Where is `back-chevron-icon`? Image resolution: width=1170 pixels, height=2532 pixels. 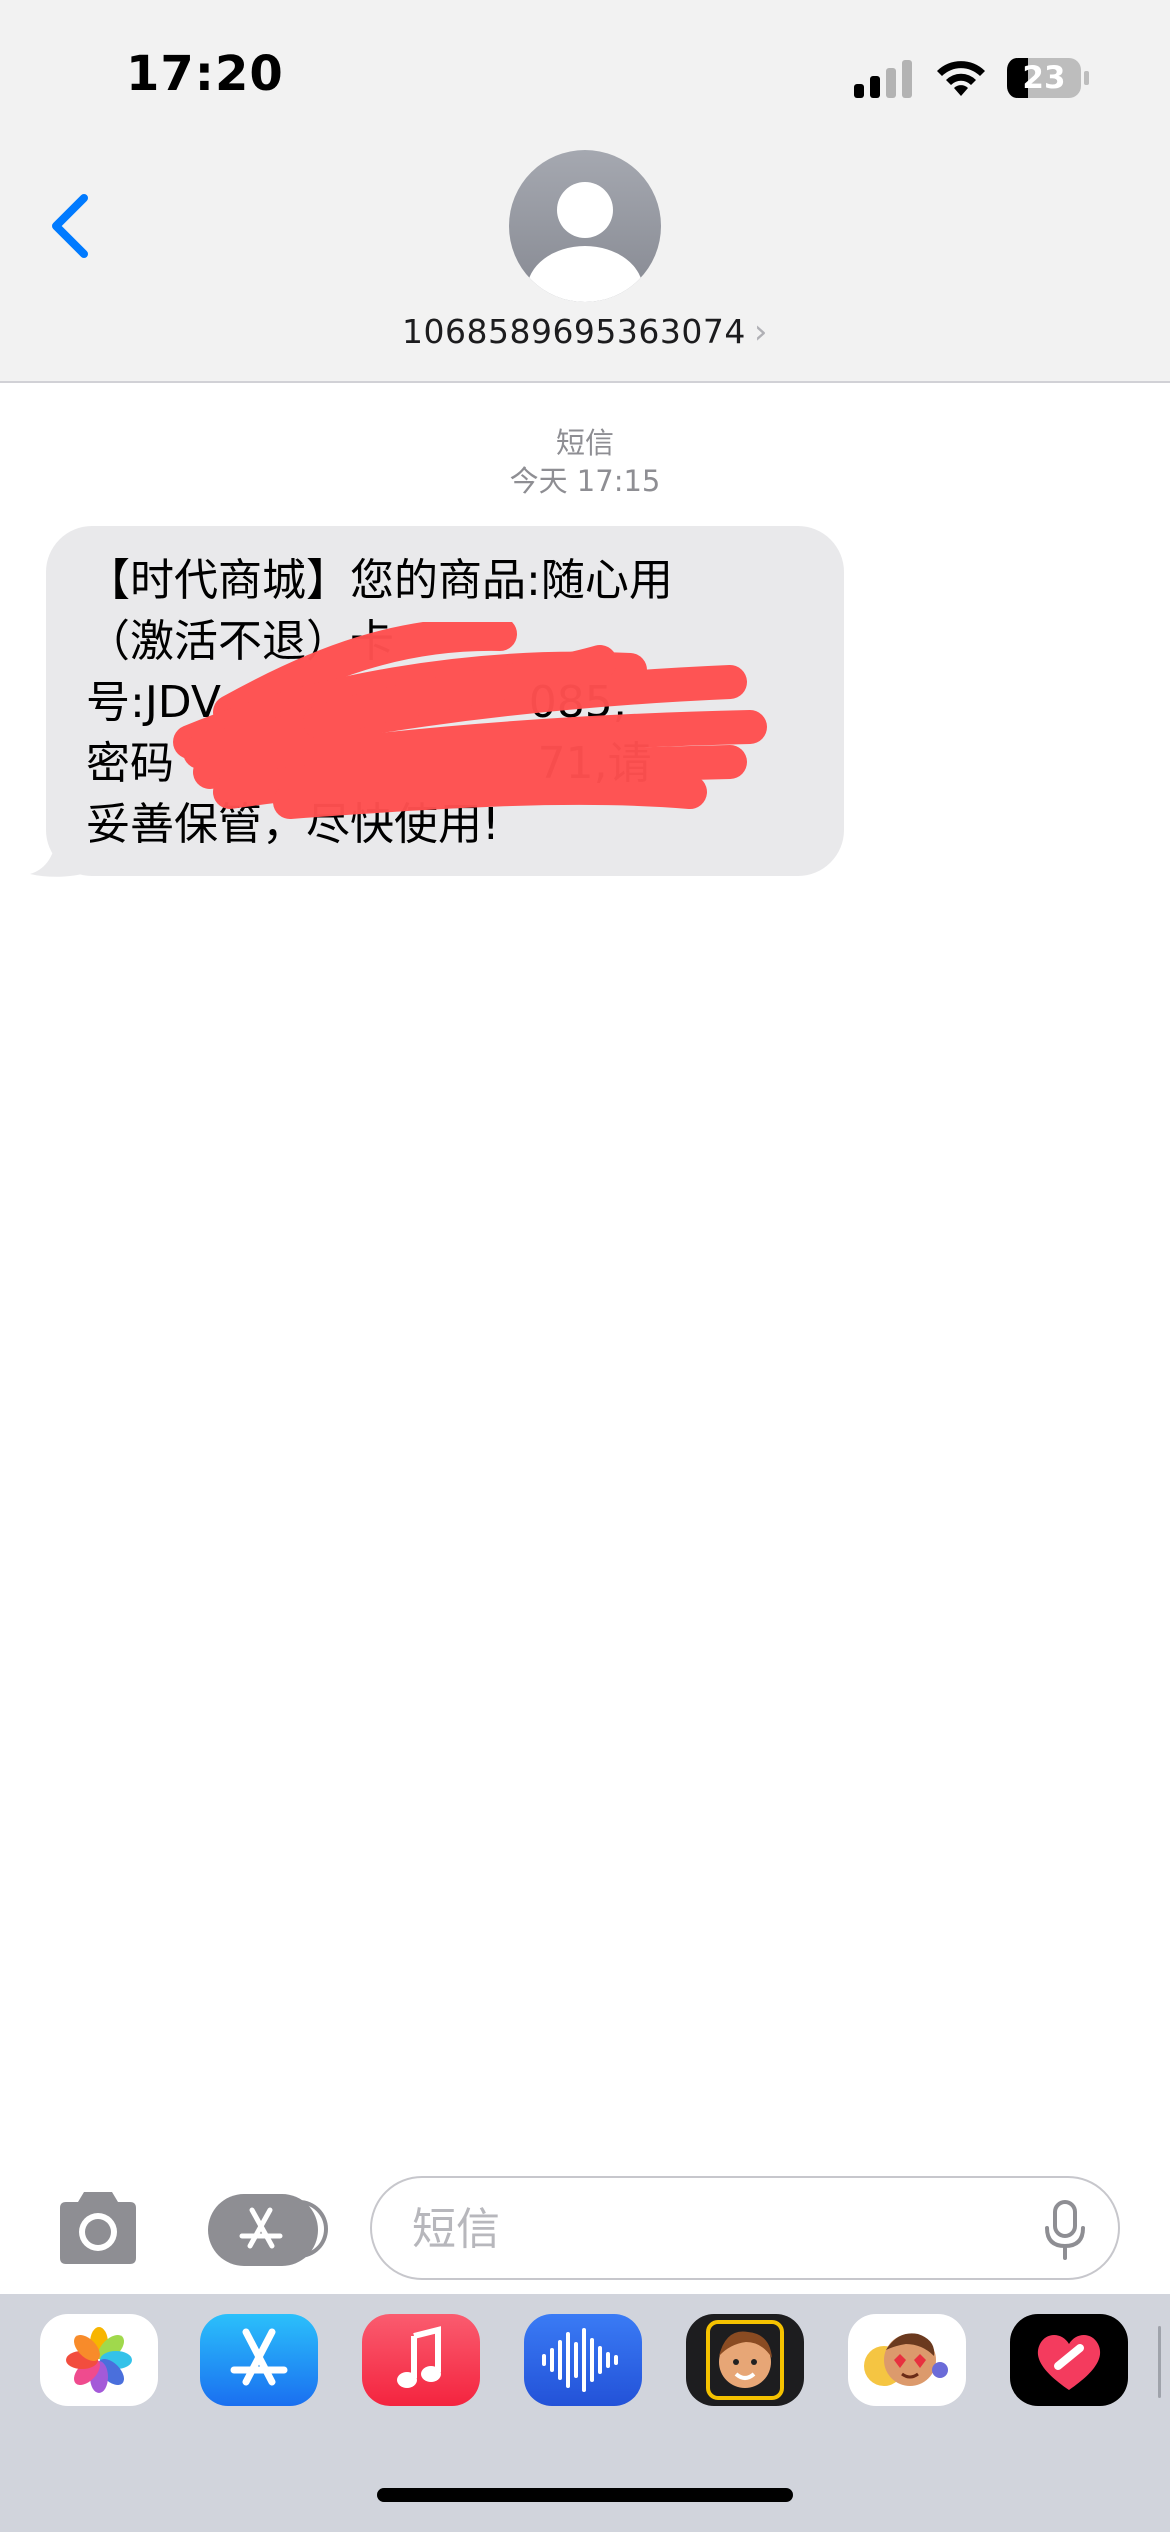 back-chevron-icon is located at coordinates (70, 226).